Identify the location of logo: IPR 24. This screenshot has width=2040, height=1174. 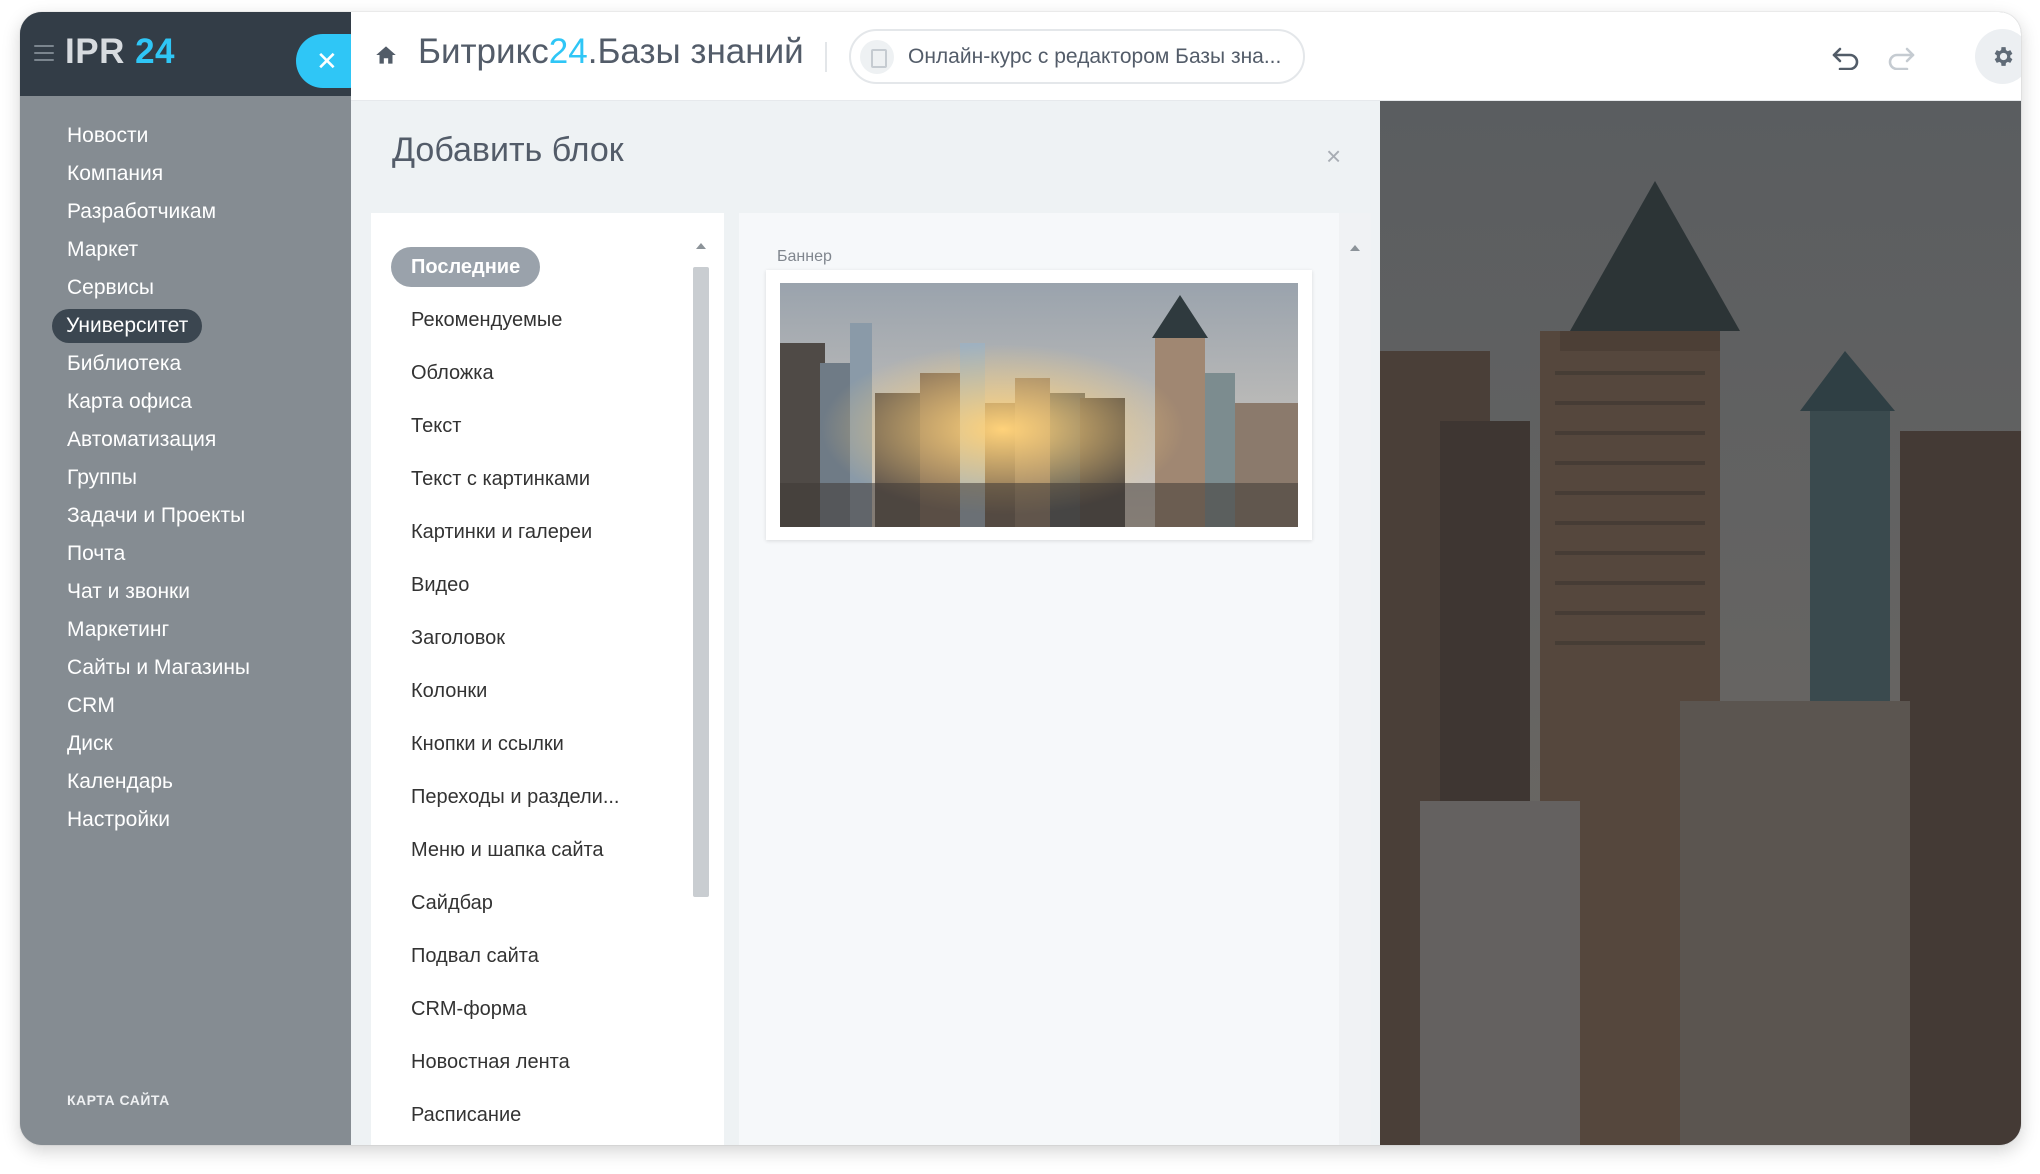
(120, 52).